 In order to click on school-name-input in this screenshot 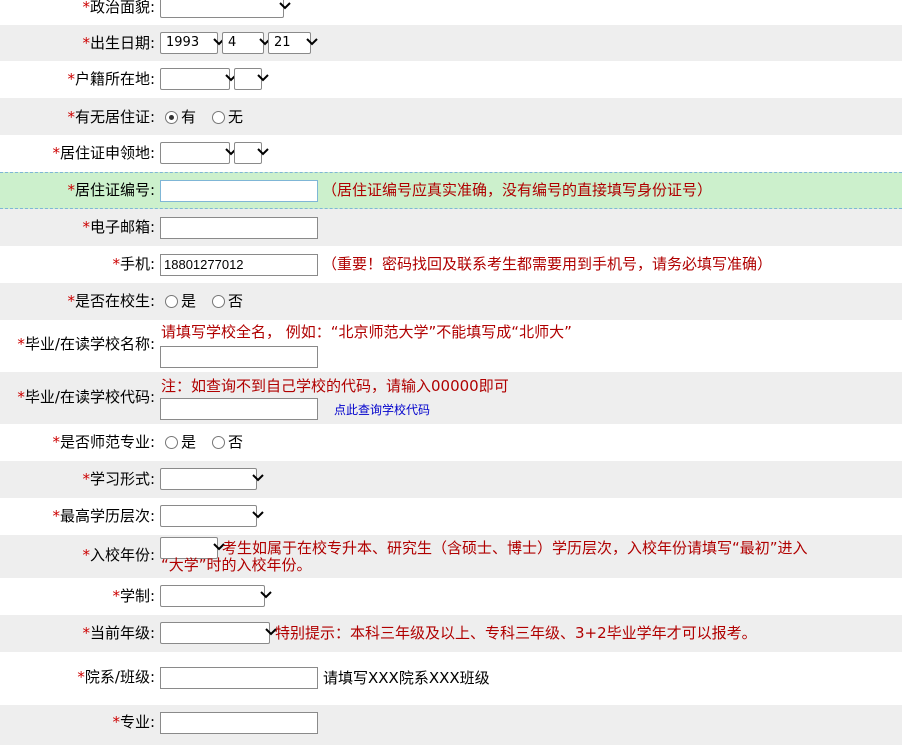, I will do `click(239, 357)`.